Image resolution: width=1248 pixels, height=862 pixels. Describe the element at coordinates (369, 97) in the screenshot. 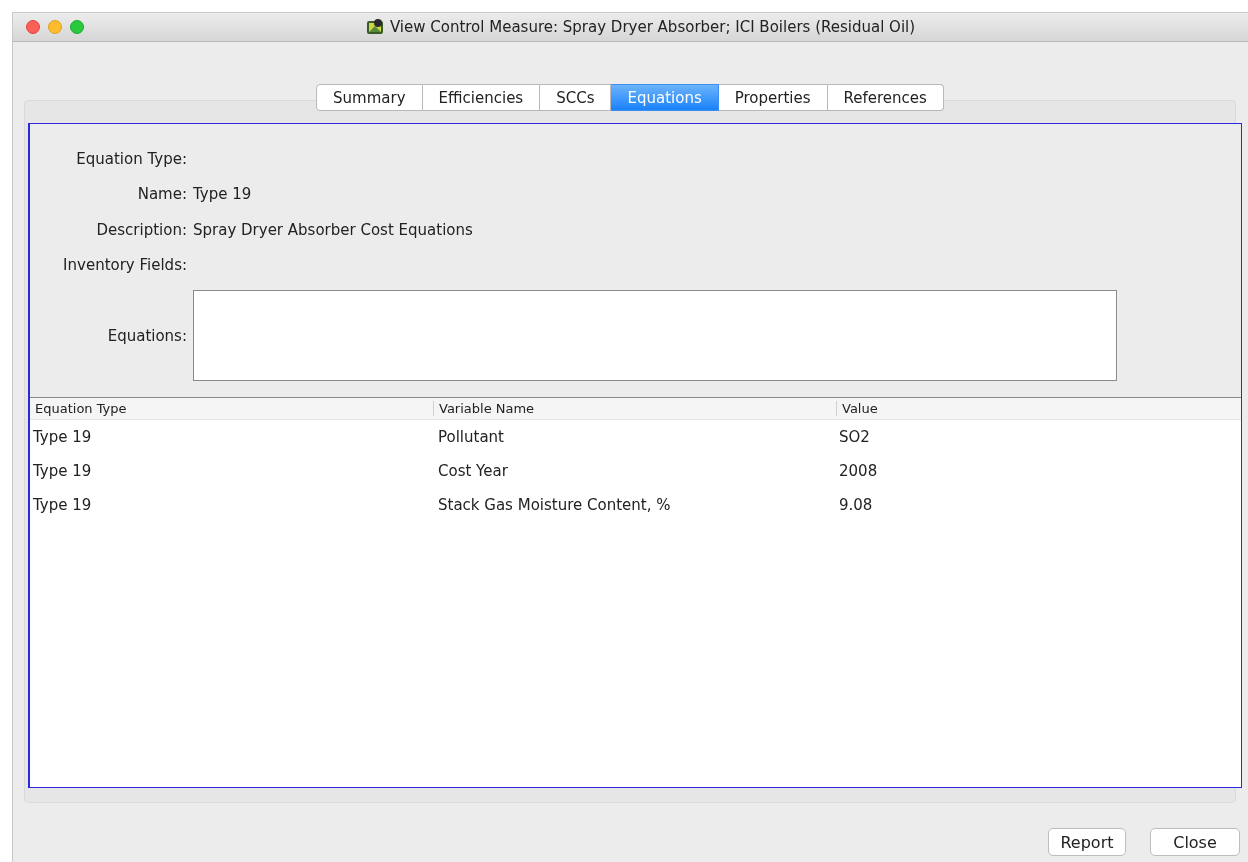

I see `tab: Summary` at that location.